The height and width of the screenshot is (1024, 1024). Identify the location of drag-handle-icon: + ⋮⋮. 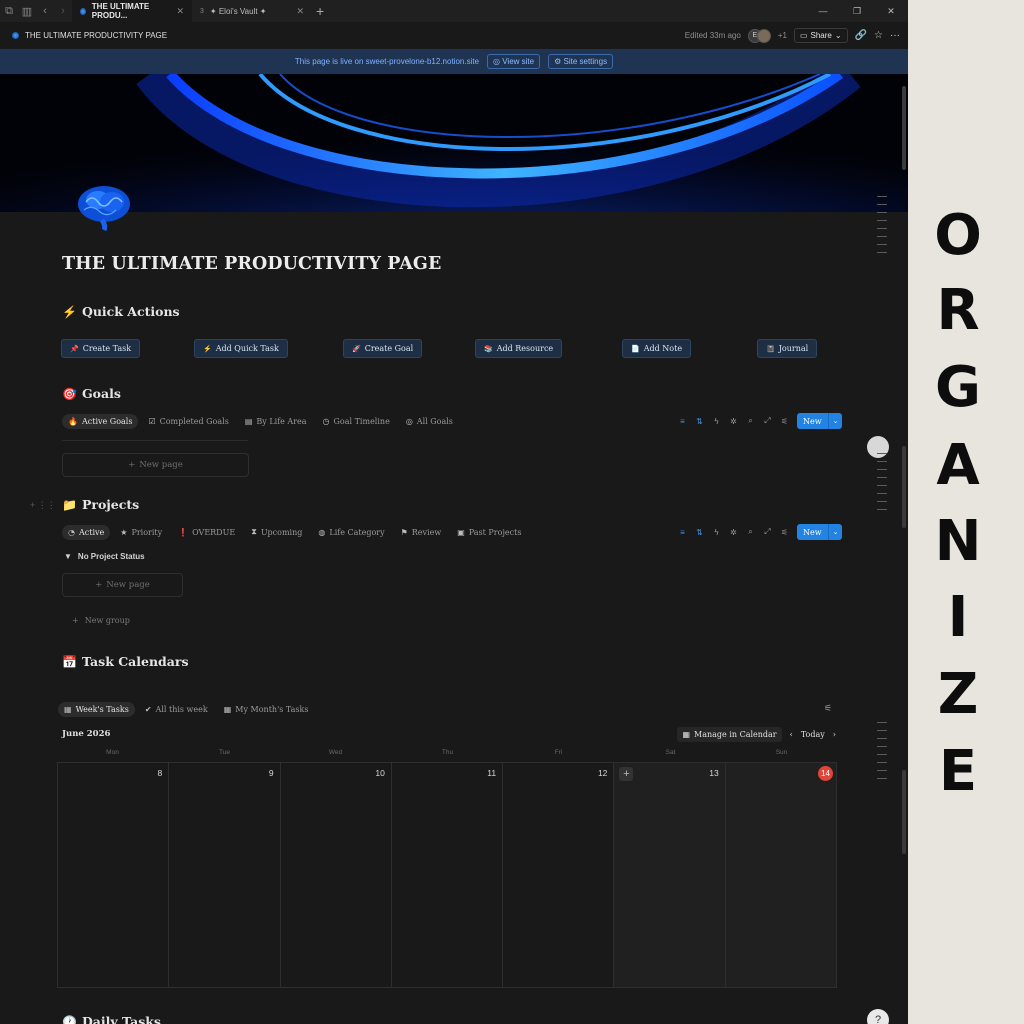
(43, 505).